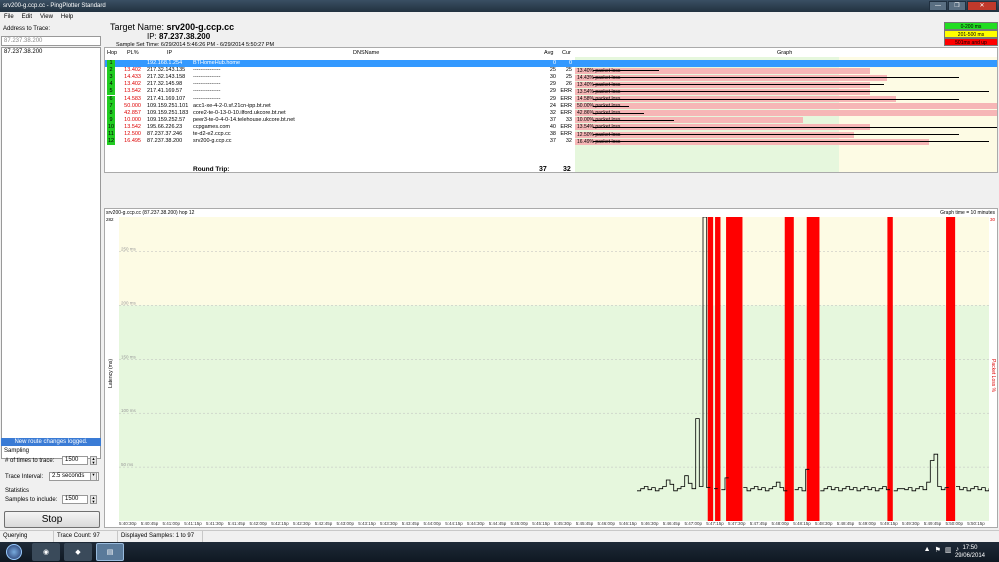  What do you see at coordinates (957, 6) in the screenshot?
I see `maximize-button: ❐` at bounding box center [957, 6].